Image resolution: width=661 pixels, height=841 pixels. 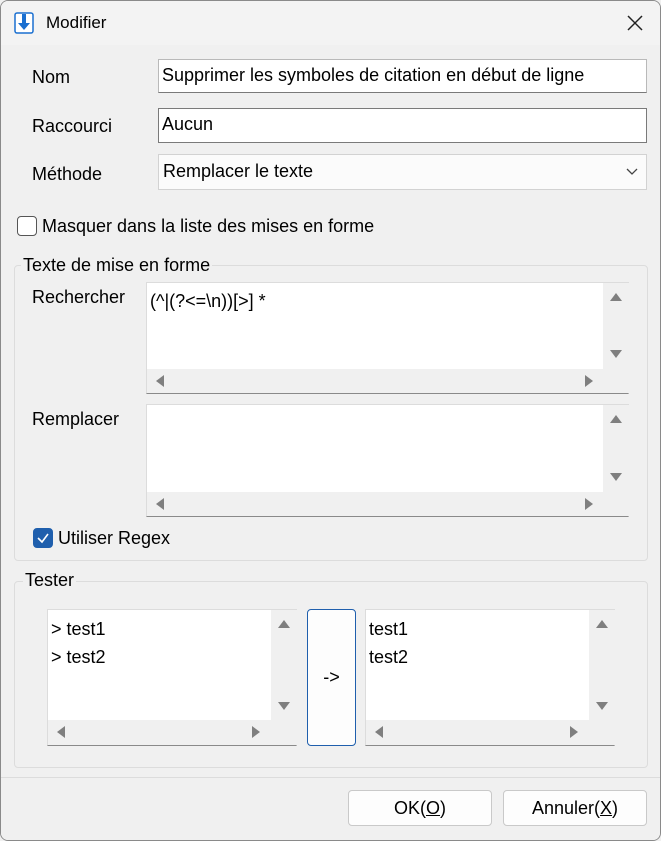 I want to click on ok-button-label: OK(, so click(x=409, y=808).